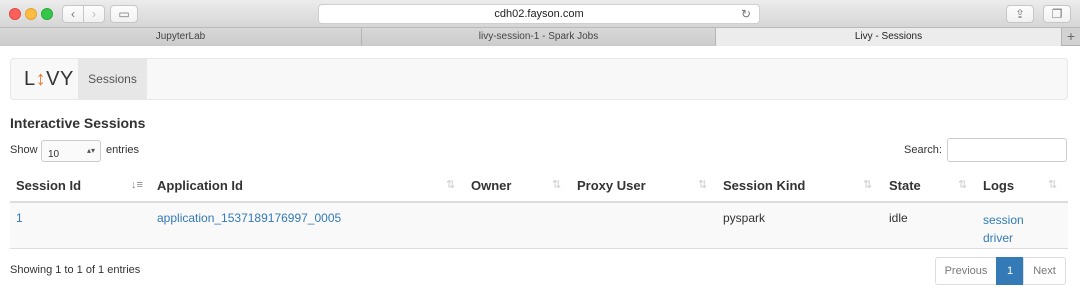 The width and height of the screenshot is (1080, 307). What do you see at coordinates (90, 150) in the screenshot?
I see `chevron-updown-icon: ▴▾` at bounding box center [90, 150].